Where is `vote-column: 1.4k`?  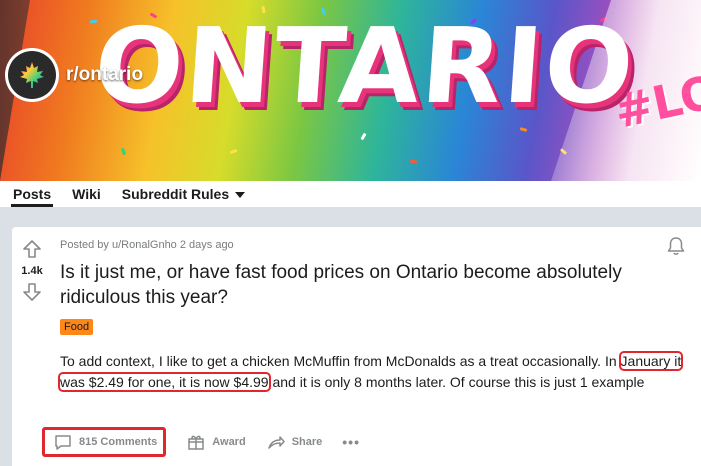 vote-column: 1.4k is located at coordinates (32, 265).